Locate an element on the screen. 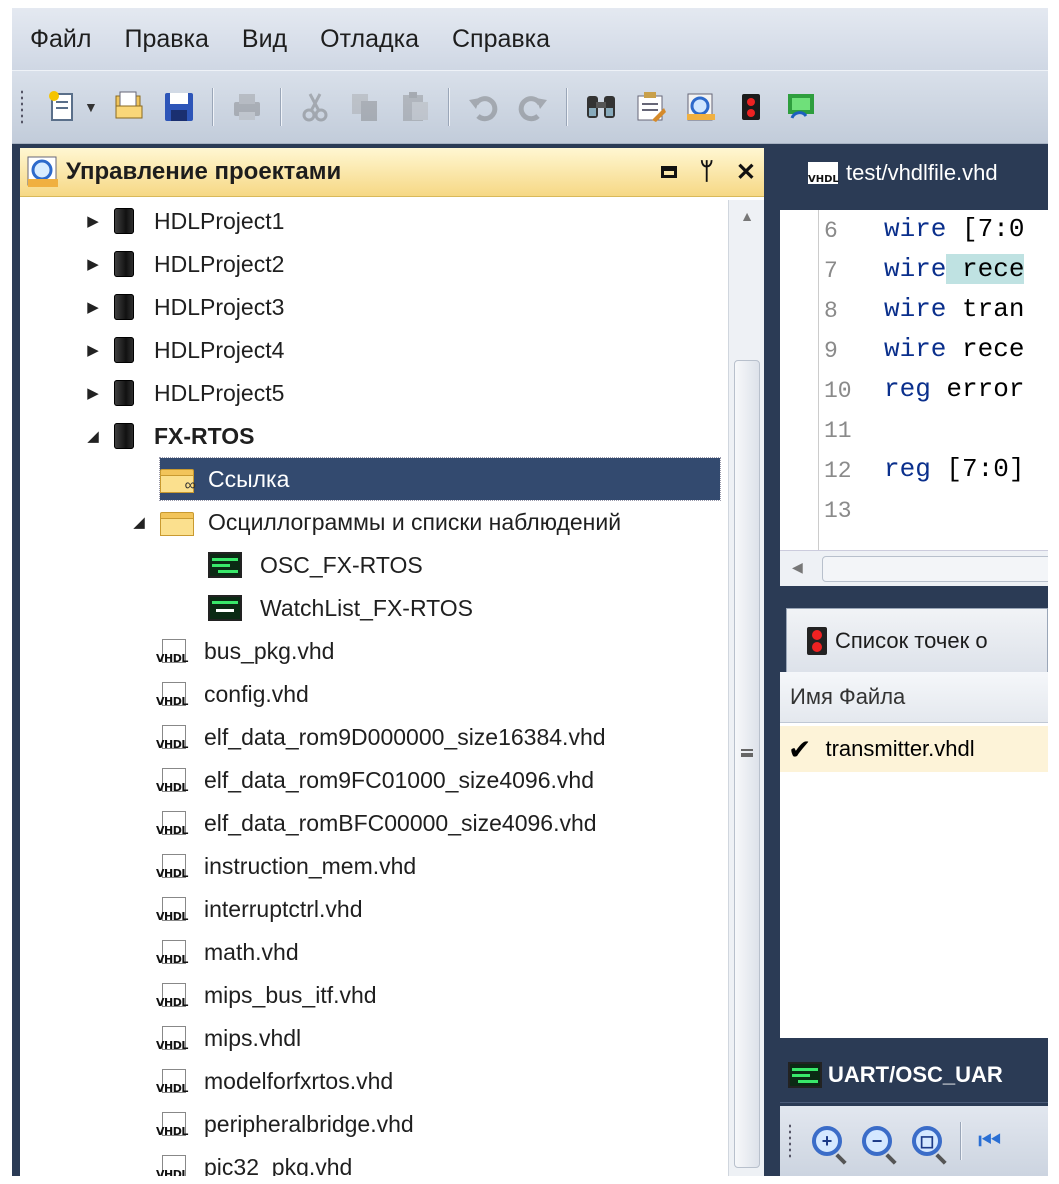 This screenshot has width=1059, height=1184. menu-view: Вид is located at coordinates (264, 39).